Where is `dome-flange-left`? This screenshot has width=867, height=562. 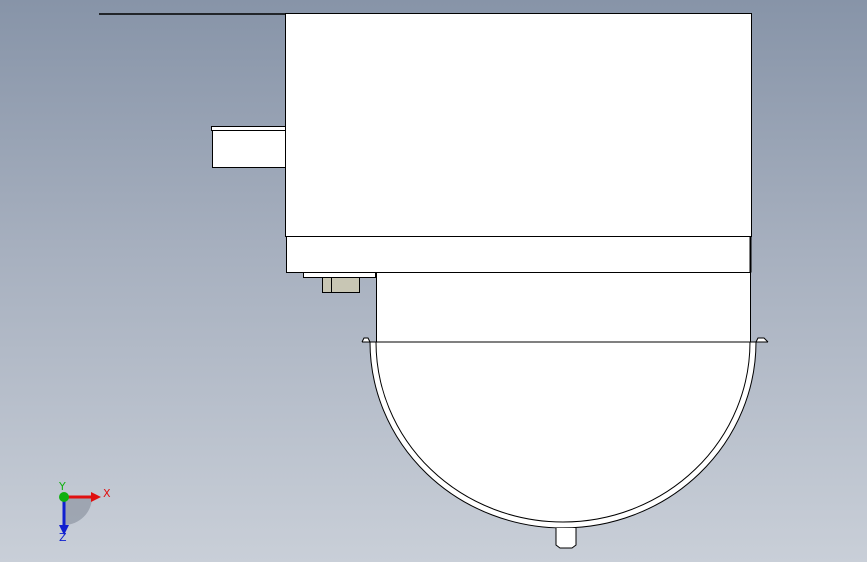
dome-flange-left is located at coordinates (366, 340).